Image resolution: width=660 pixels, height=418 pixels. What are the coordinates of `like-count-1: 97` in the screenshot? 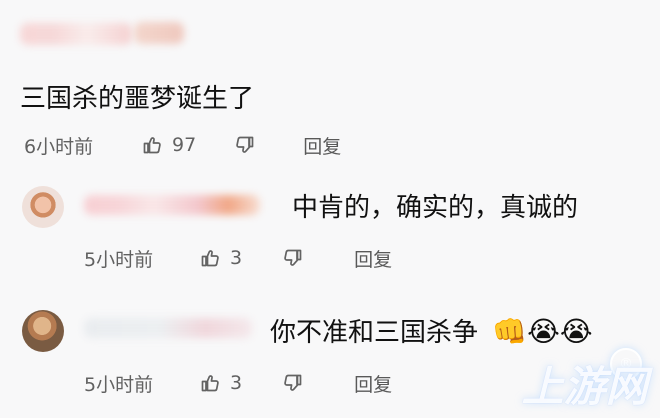 It's located at (184, 145).